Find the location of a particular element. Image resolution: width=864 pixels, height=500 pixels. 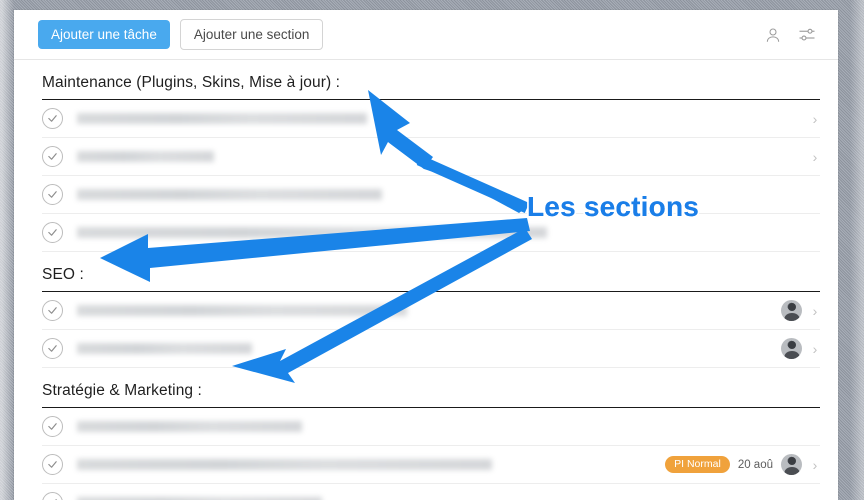

table-row: PI Normal 20 aoû › is located at coordinates (431, 465).